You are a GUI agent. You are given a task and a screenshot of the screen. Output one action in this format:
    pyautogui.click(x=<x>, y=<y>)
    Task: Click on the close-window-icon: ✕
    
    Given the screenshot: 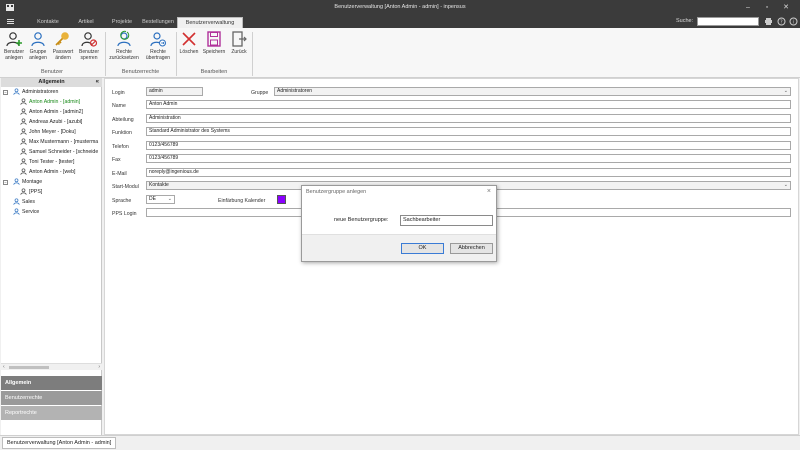 What is the action you would take?
    pyautogui.click(x=786, y=7)
    